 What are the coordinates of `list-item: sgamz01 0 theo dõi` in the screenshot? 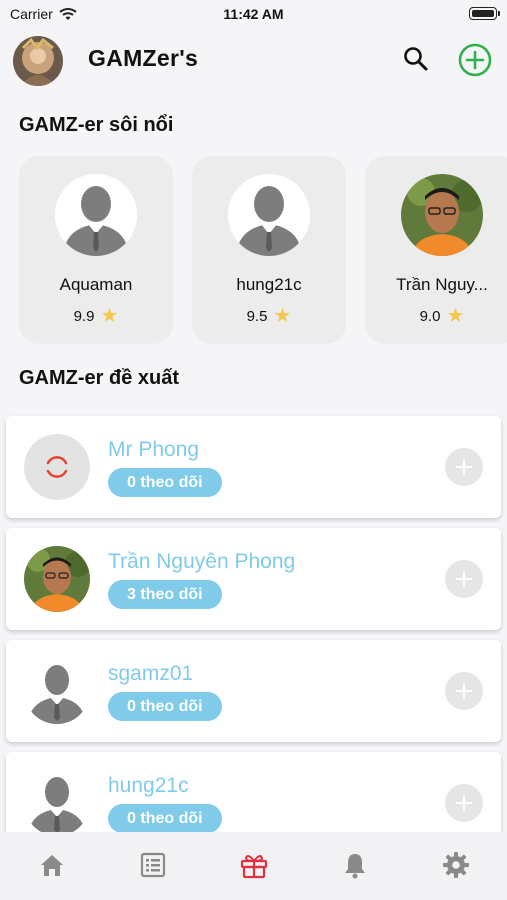 It's located at (253, 691).